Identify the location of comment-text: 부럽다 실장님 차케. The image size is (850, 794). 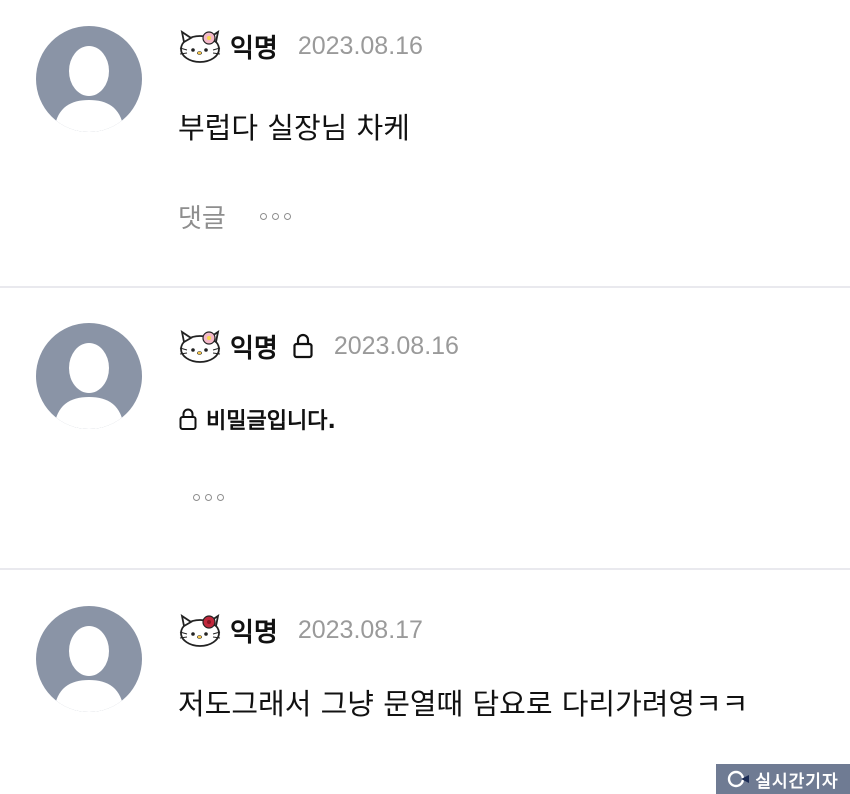
(294, 128).